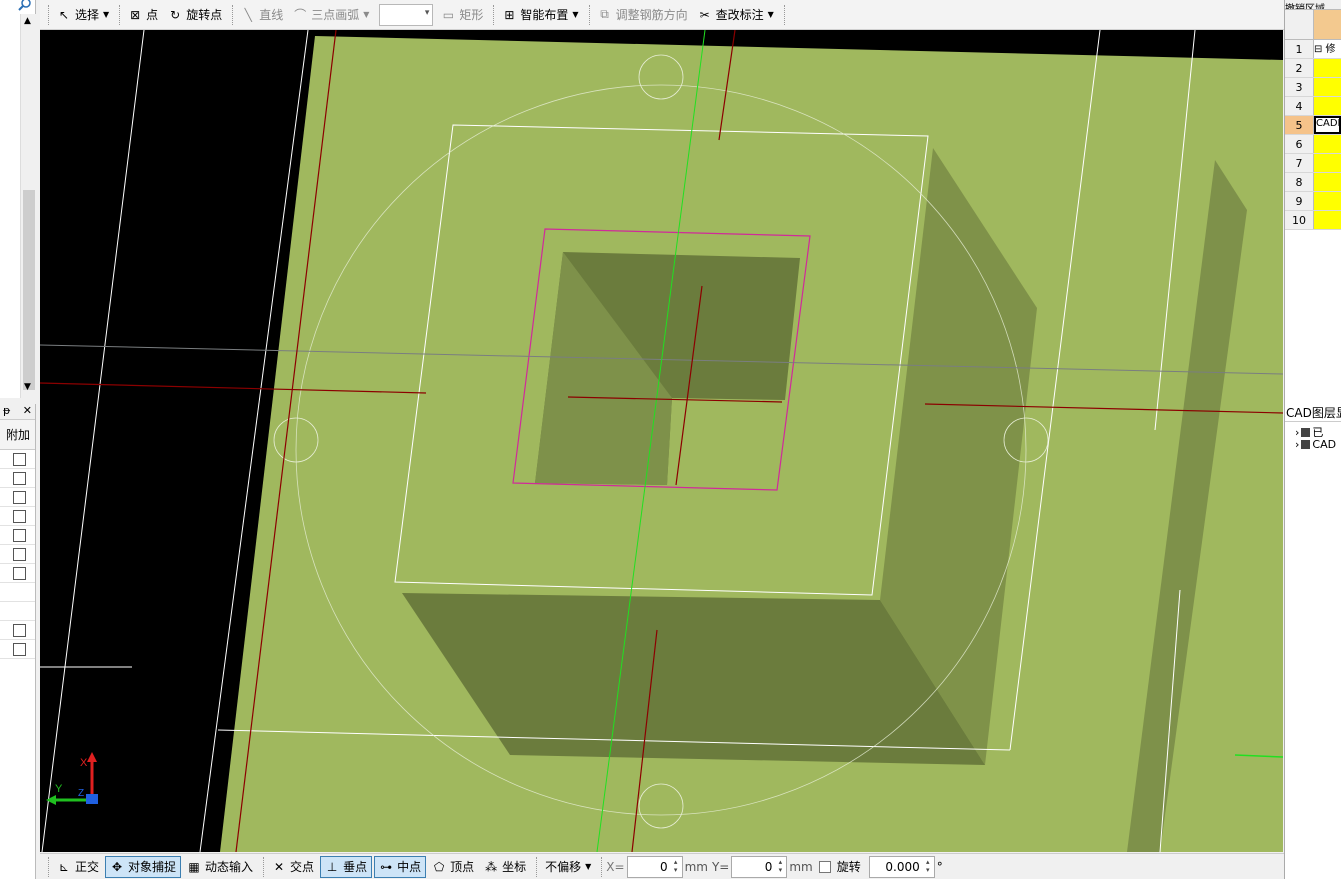 Image resolution: width=1341 pixels, height=879 pixels. I want to click on offset-dropdown: 不偏移 ▼, so click(568, 867).